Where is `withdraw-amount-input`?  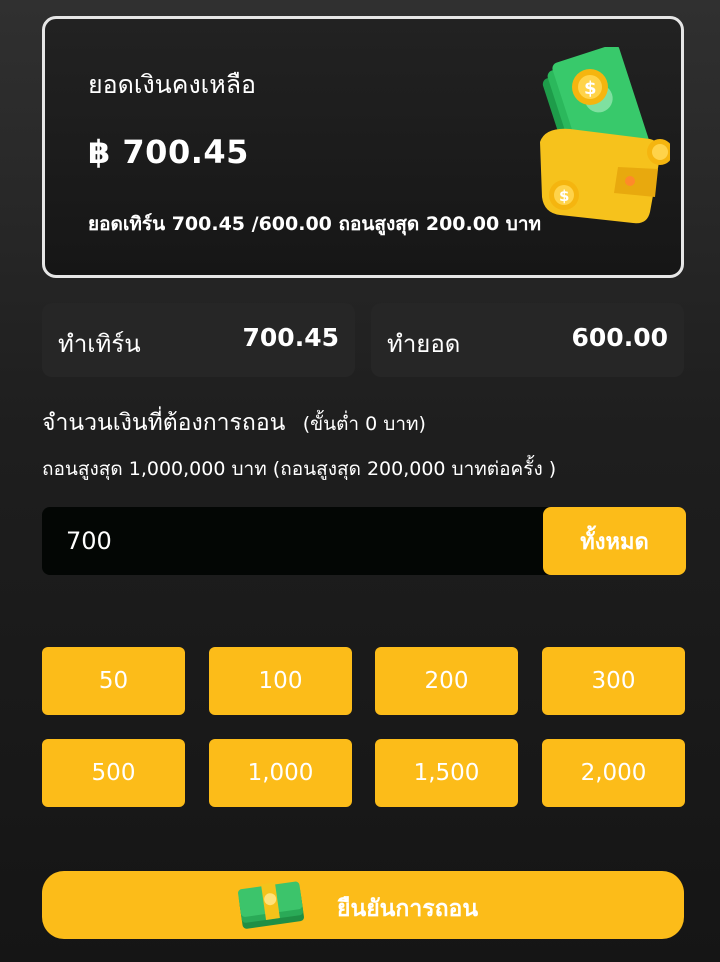
withdraw-amount-input is located at coordinates (302, 541).